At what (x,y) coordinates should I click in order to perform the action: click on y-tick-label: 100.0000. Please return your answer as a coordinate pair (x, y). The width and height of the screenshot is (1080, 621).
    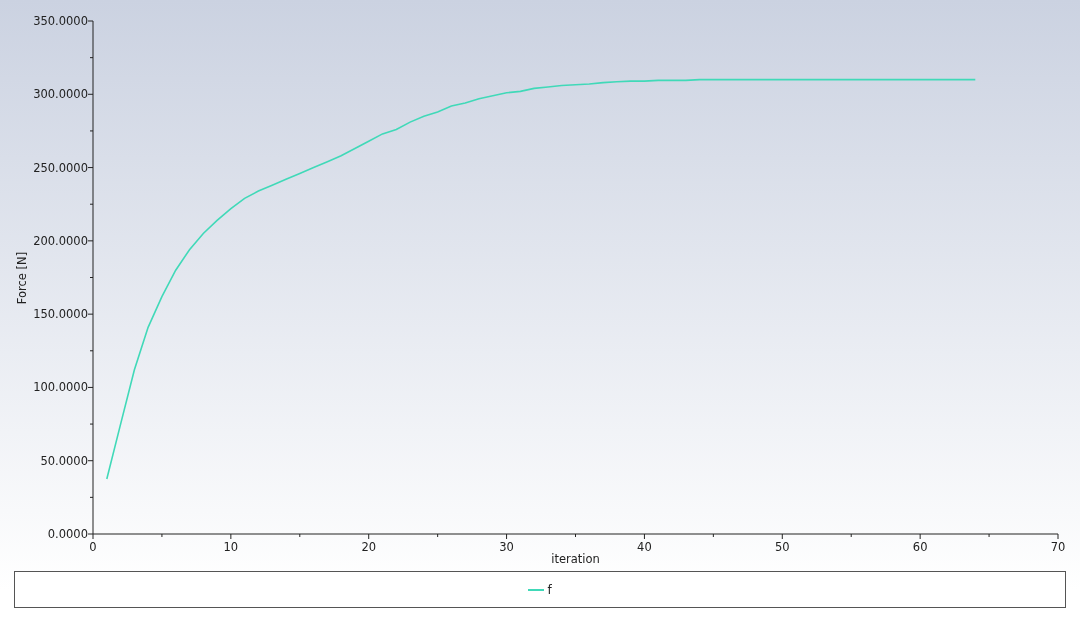
    Looking at the image, I should click on (60, 387).